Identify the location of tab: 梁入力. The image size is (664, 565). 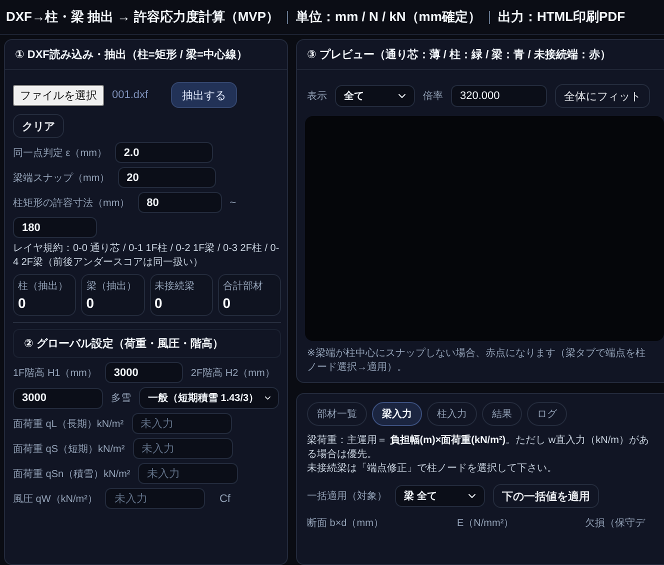
(397, 414).